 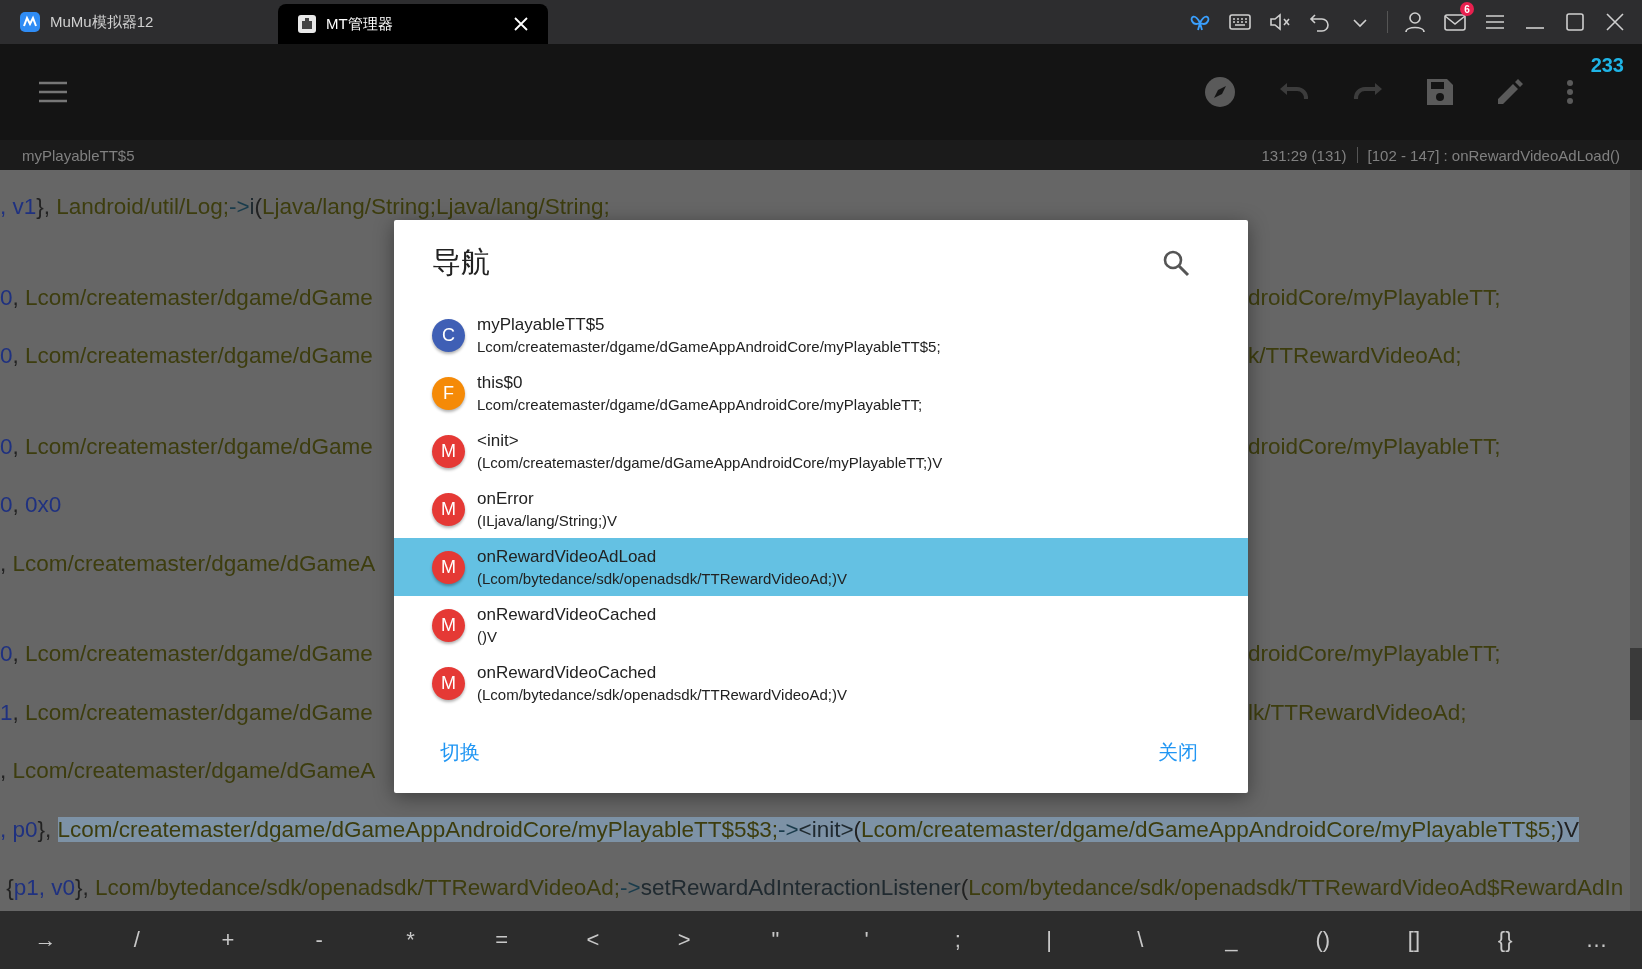 What do you see at coordinates (821, 625) in the screenshot?
I see `navigation-item: M onRewardVideoCached ()V` at bounding box center [821, 625].